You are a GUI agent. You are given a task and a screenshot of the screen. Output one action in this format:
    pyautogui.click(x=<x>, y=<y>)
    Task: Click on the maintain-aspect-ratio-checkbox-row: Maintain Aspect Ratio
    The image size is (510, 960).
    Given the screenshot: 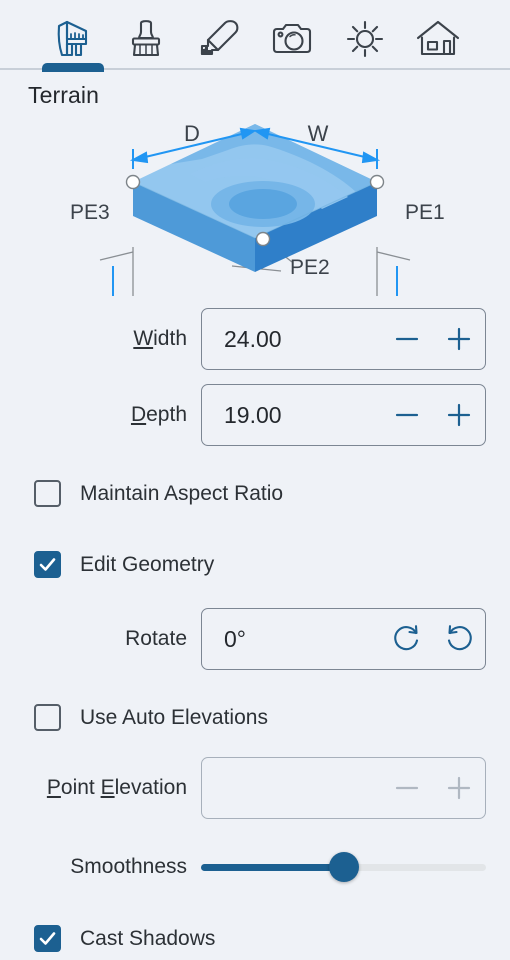 What is the action you would take?
    pyautogui.click(x=255, y=493)
    